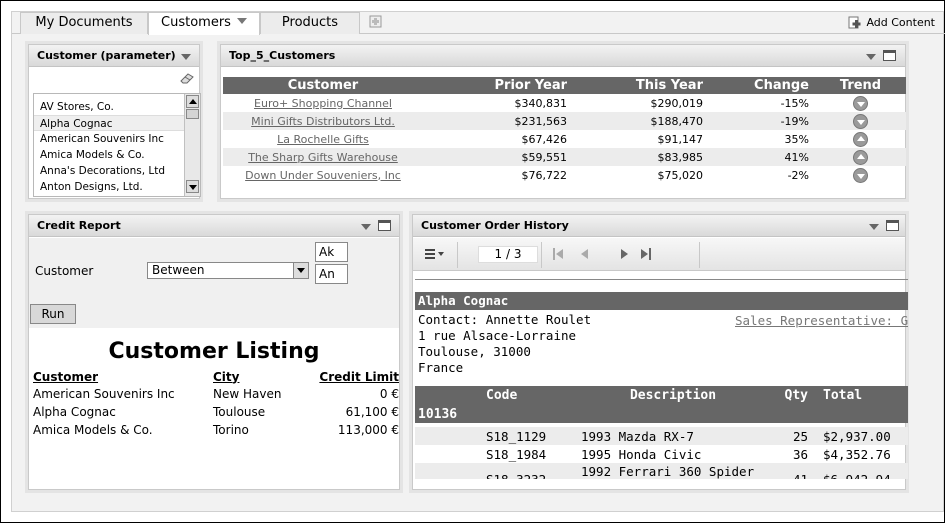 Image resolution: width=945 pixels, height=523 pixels. Describe the element at coordinates (376, 22) in the screenshot. I see `add-tab-icon` at that location.